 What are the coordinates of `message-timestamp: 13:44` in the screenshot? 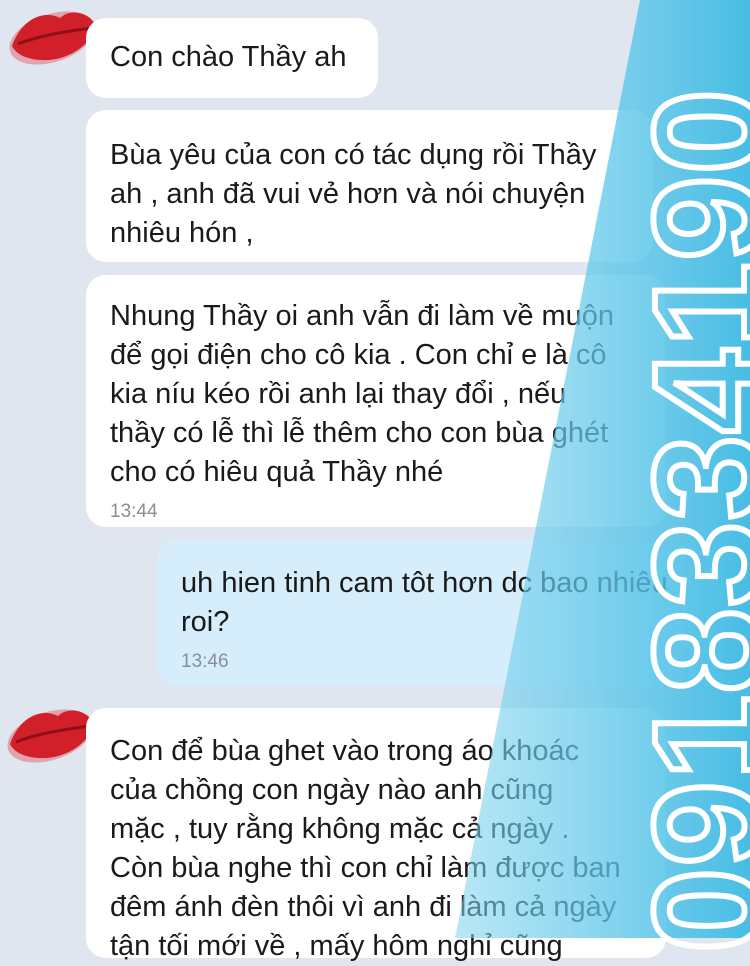 It's located at (376, 512).